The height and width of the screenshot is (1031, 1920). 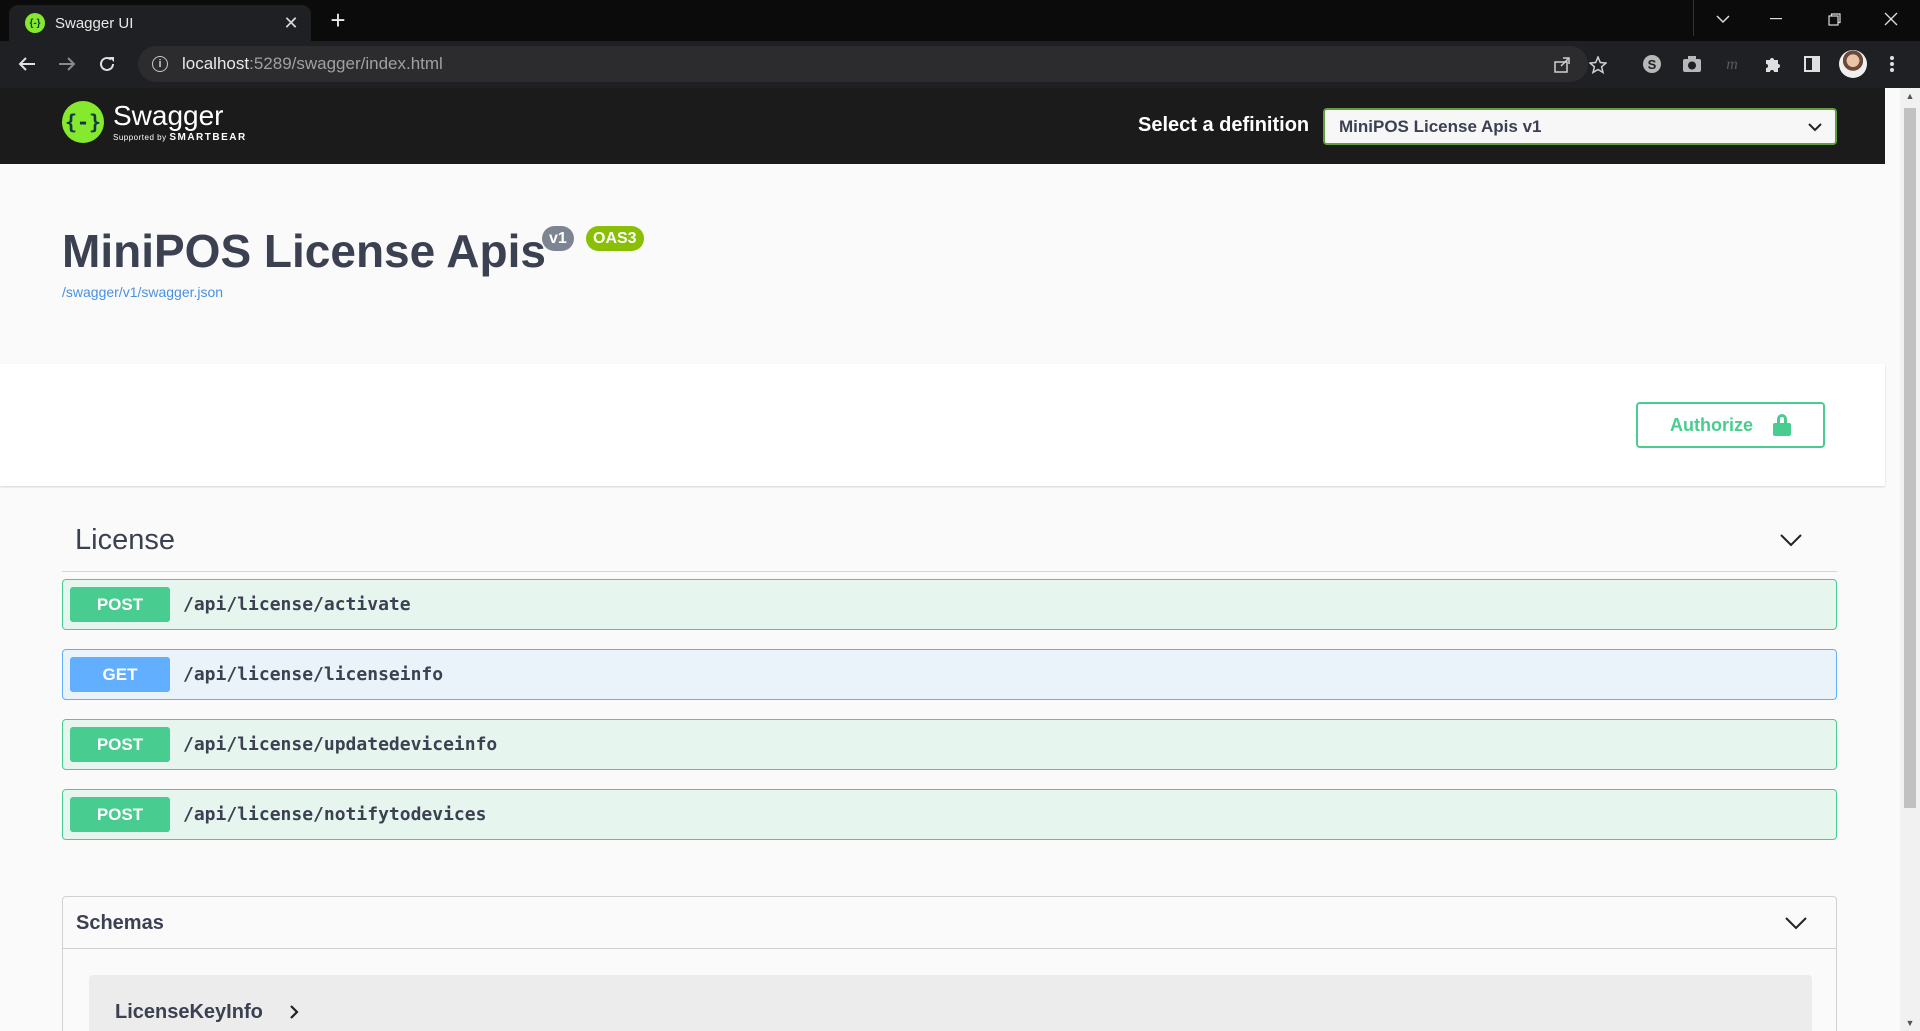 What do you see at coordinates (304, 251) in the screenshot?
I see `page-title: MiniPOS License Apis` at bounding box center [304, 251].